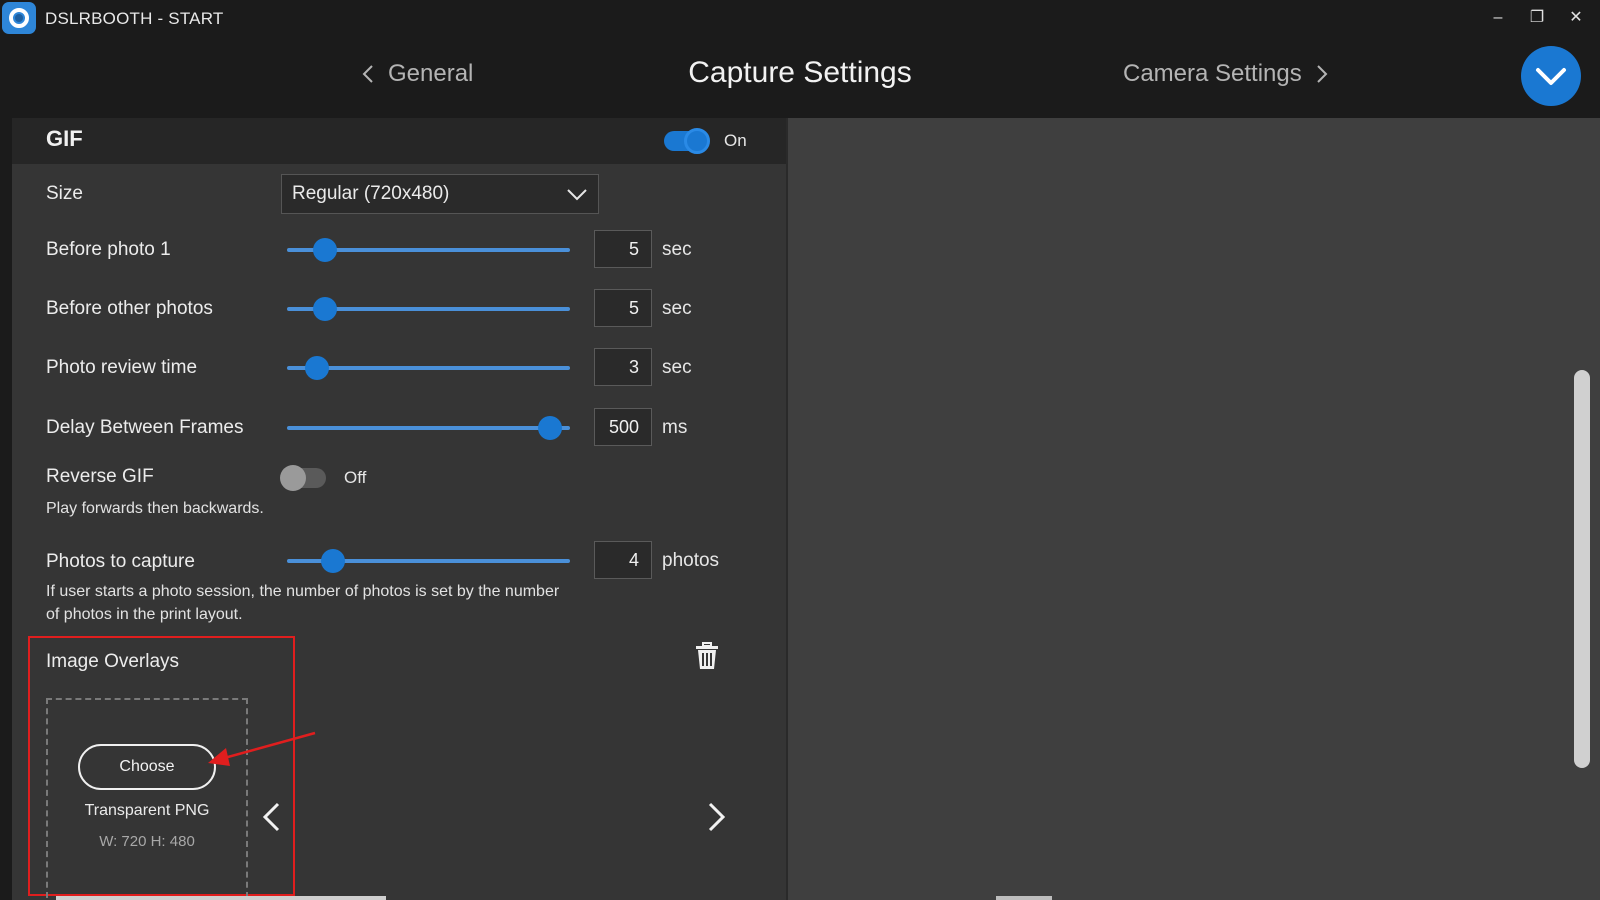 This screenshot has width=1600, height=900. Describe the element at coordinates (1537, 18) in the screenshot. I see `restore-button: ❐` at that location.